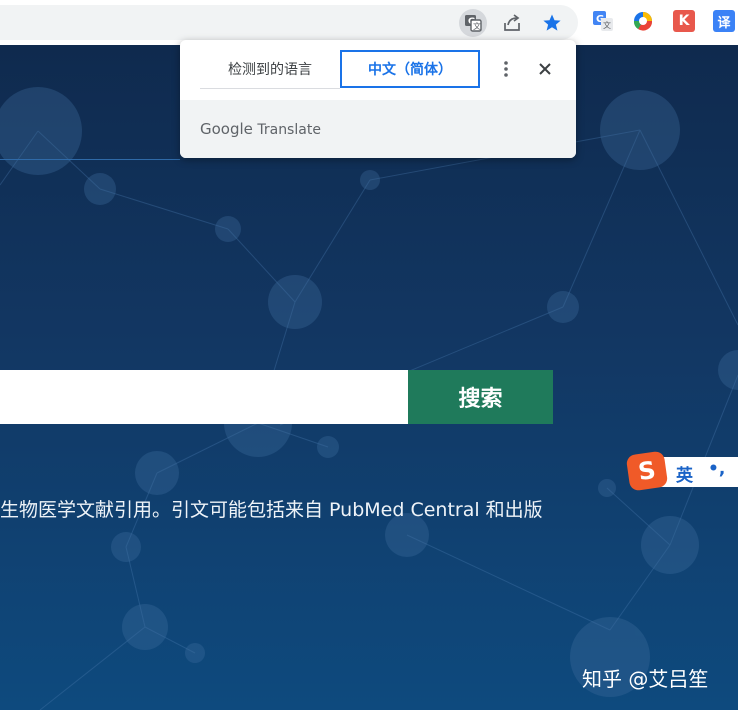  I want to click on tab-target-language: 中文（简体）, so click(410, 69).